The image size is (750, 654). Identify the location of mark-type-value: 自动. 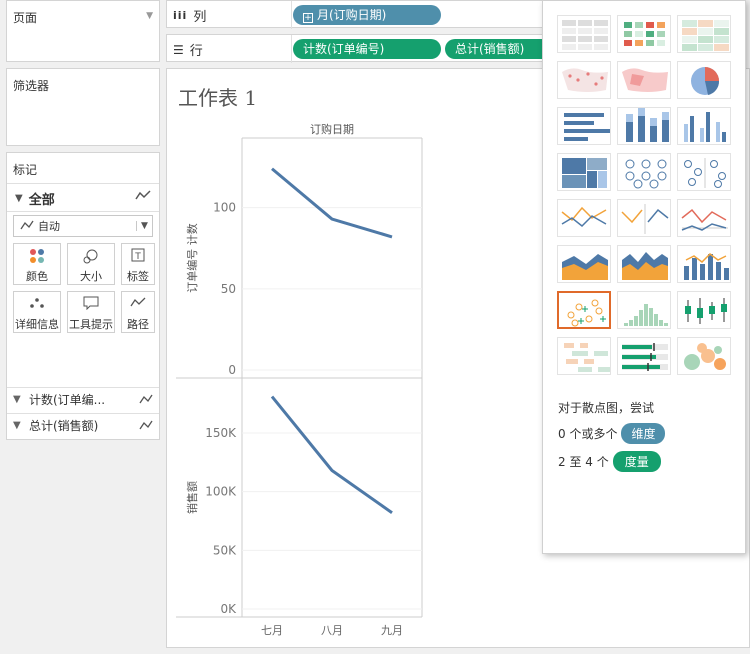
(49, 226).